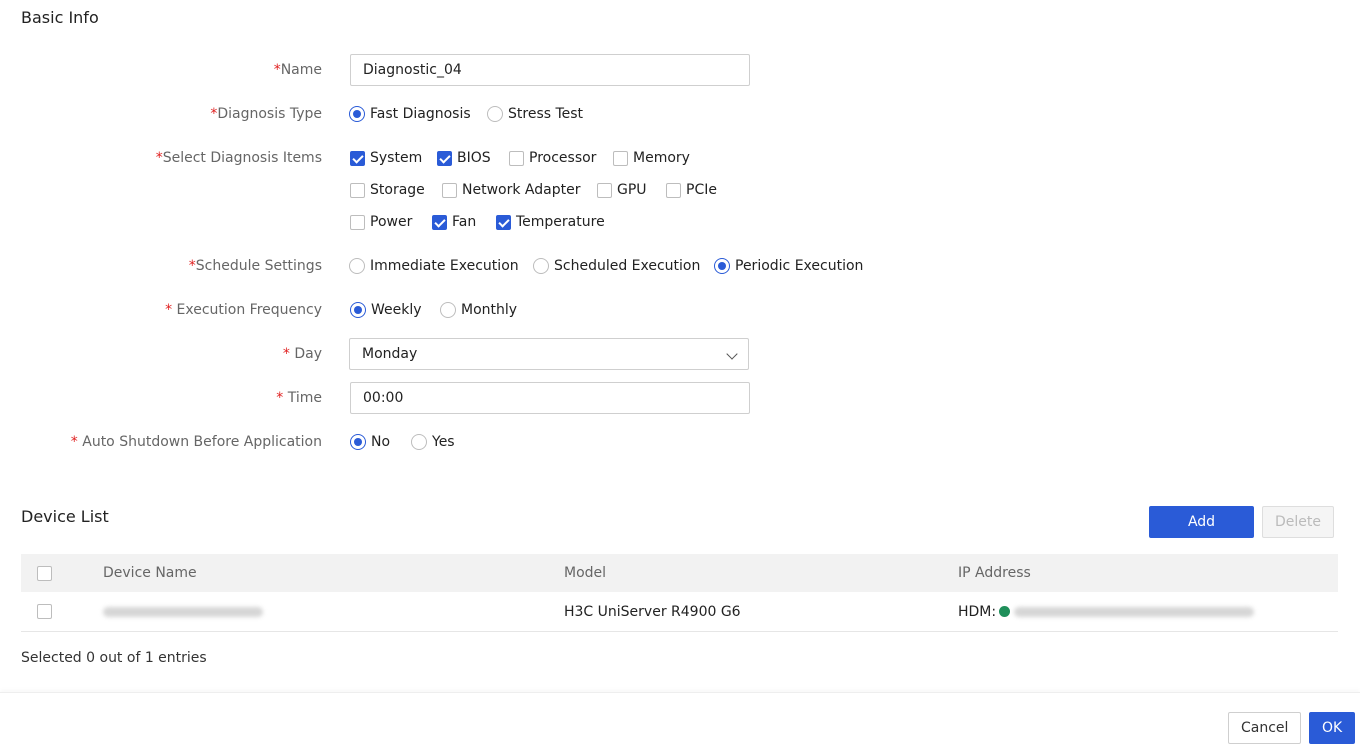 Image resolution: width=1360 pixels, height=750 pixels. I want to click on auto-shutdown-label: * Auto Shutdown Before Application, so click(196, 442).